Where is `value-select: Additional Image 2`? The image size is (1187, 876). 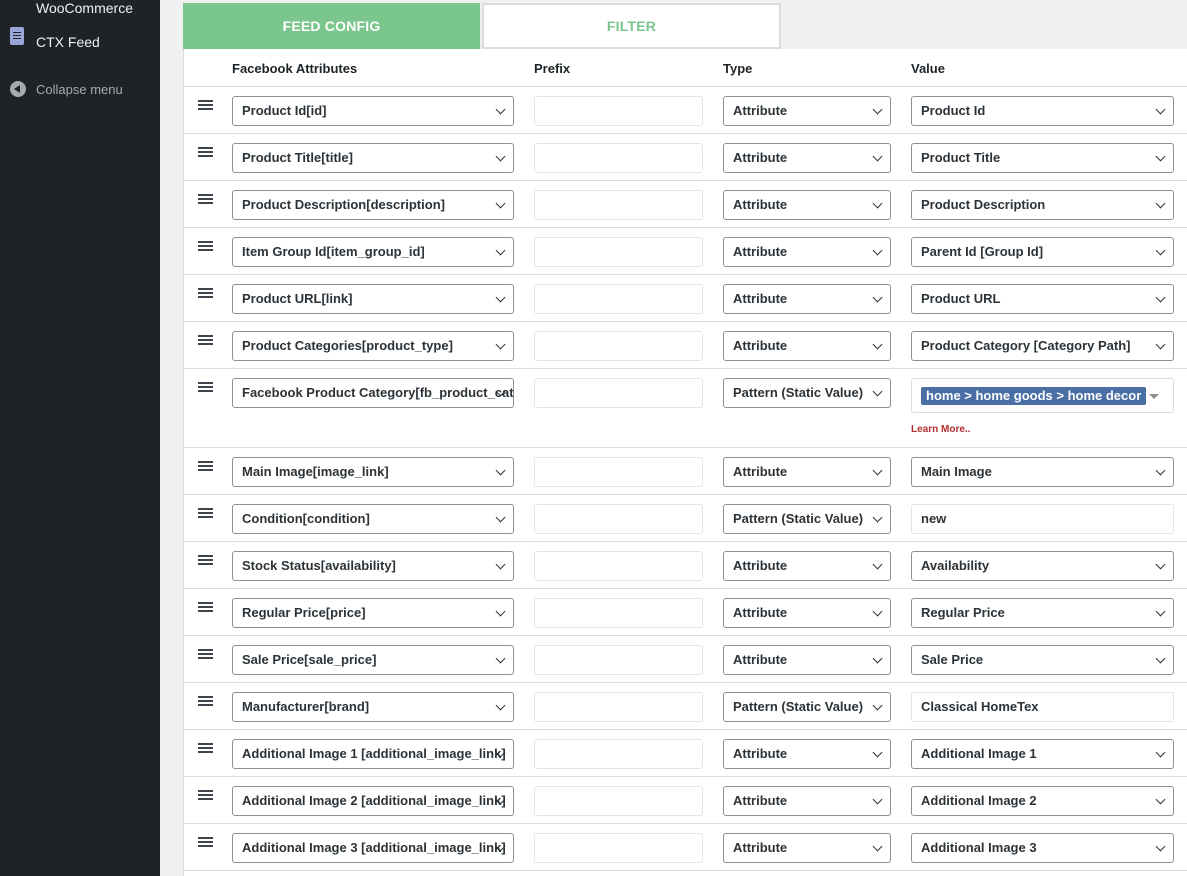 value-select: Additional Image 2 is located at coordinates (1042, 801).